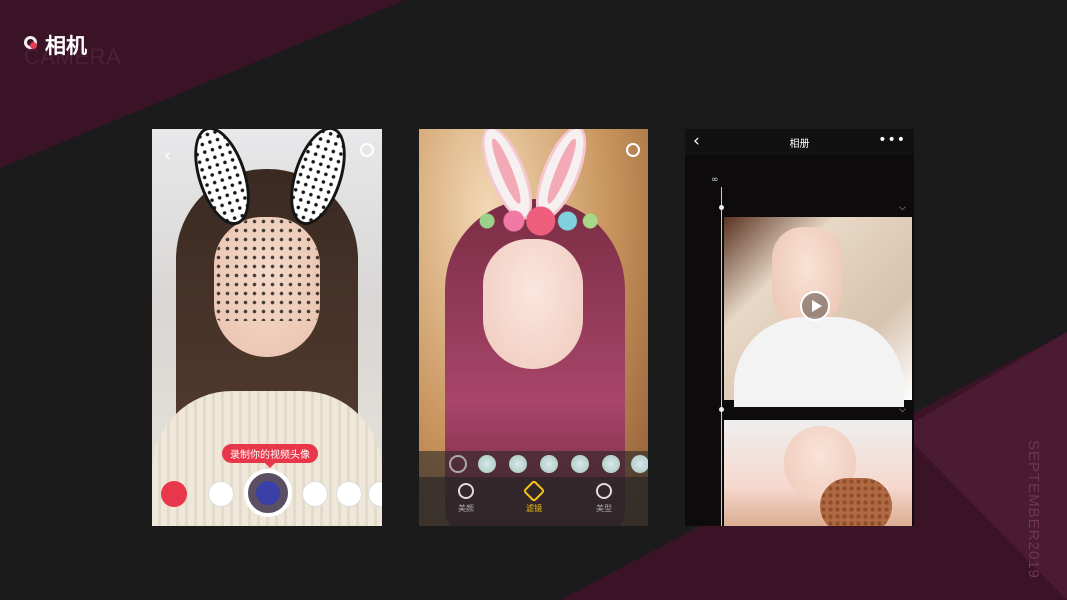  Describe the element at coordinates (466, 491) in the screenshot. I see `beauty-face-icon` at that location.